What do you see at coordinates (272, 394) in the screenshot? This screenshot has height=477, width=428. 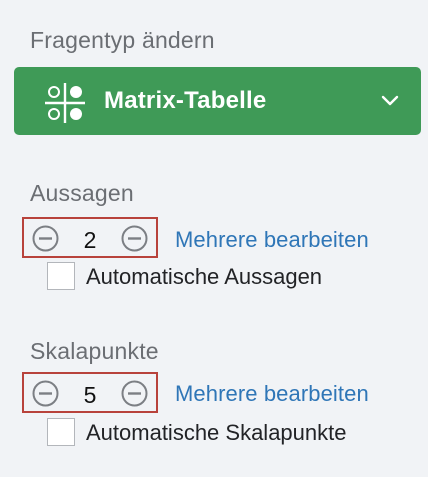 I see `scale-points-edit-multiple-link: Mehrere bearbeiten` at bounding box center [272, 394].